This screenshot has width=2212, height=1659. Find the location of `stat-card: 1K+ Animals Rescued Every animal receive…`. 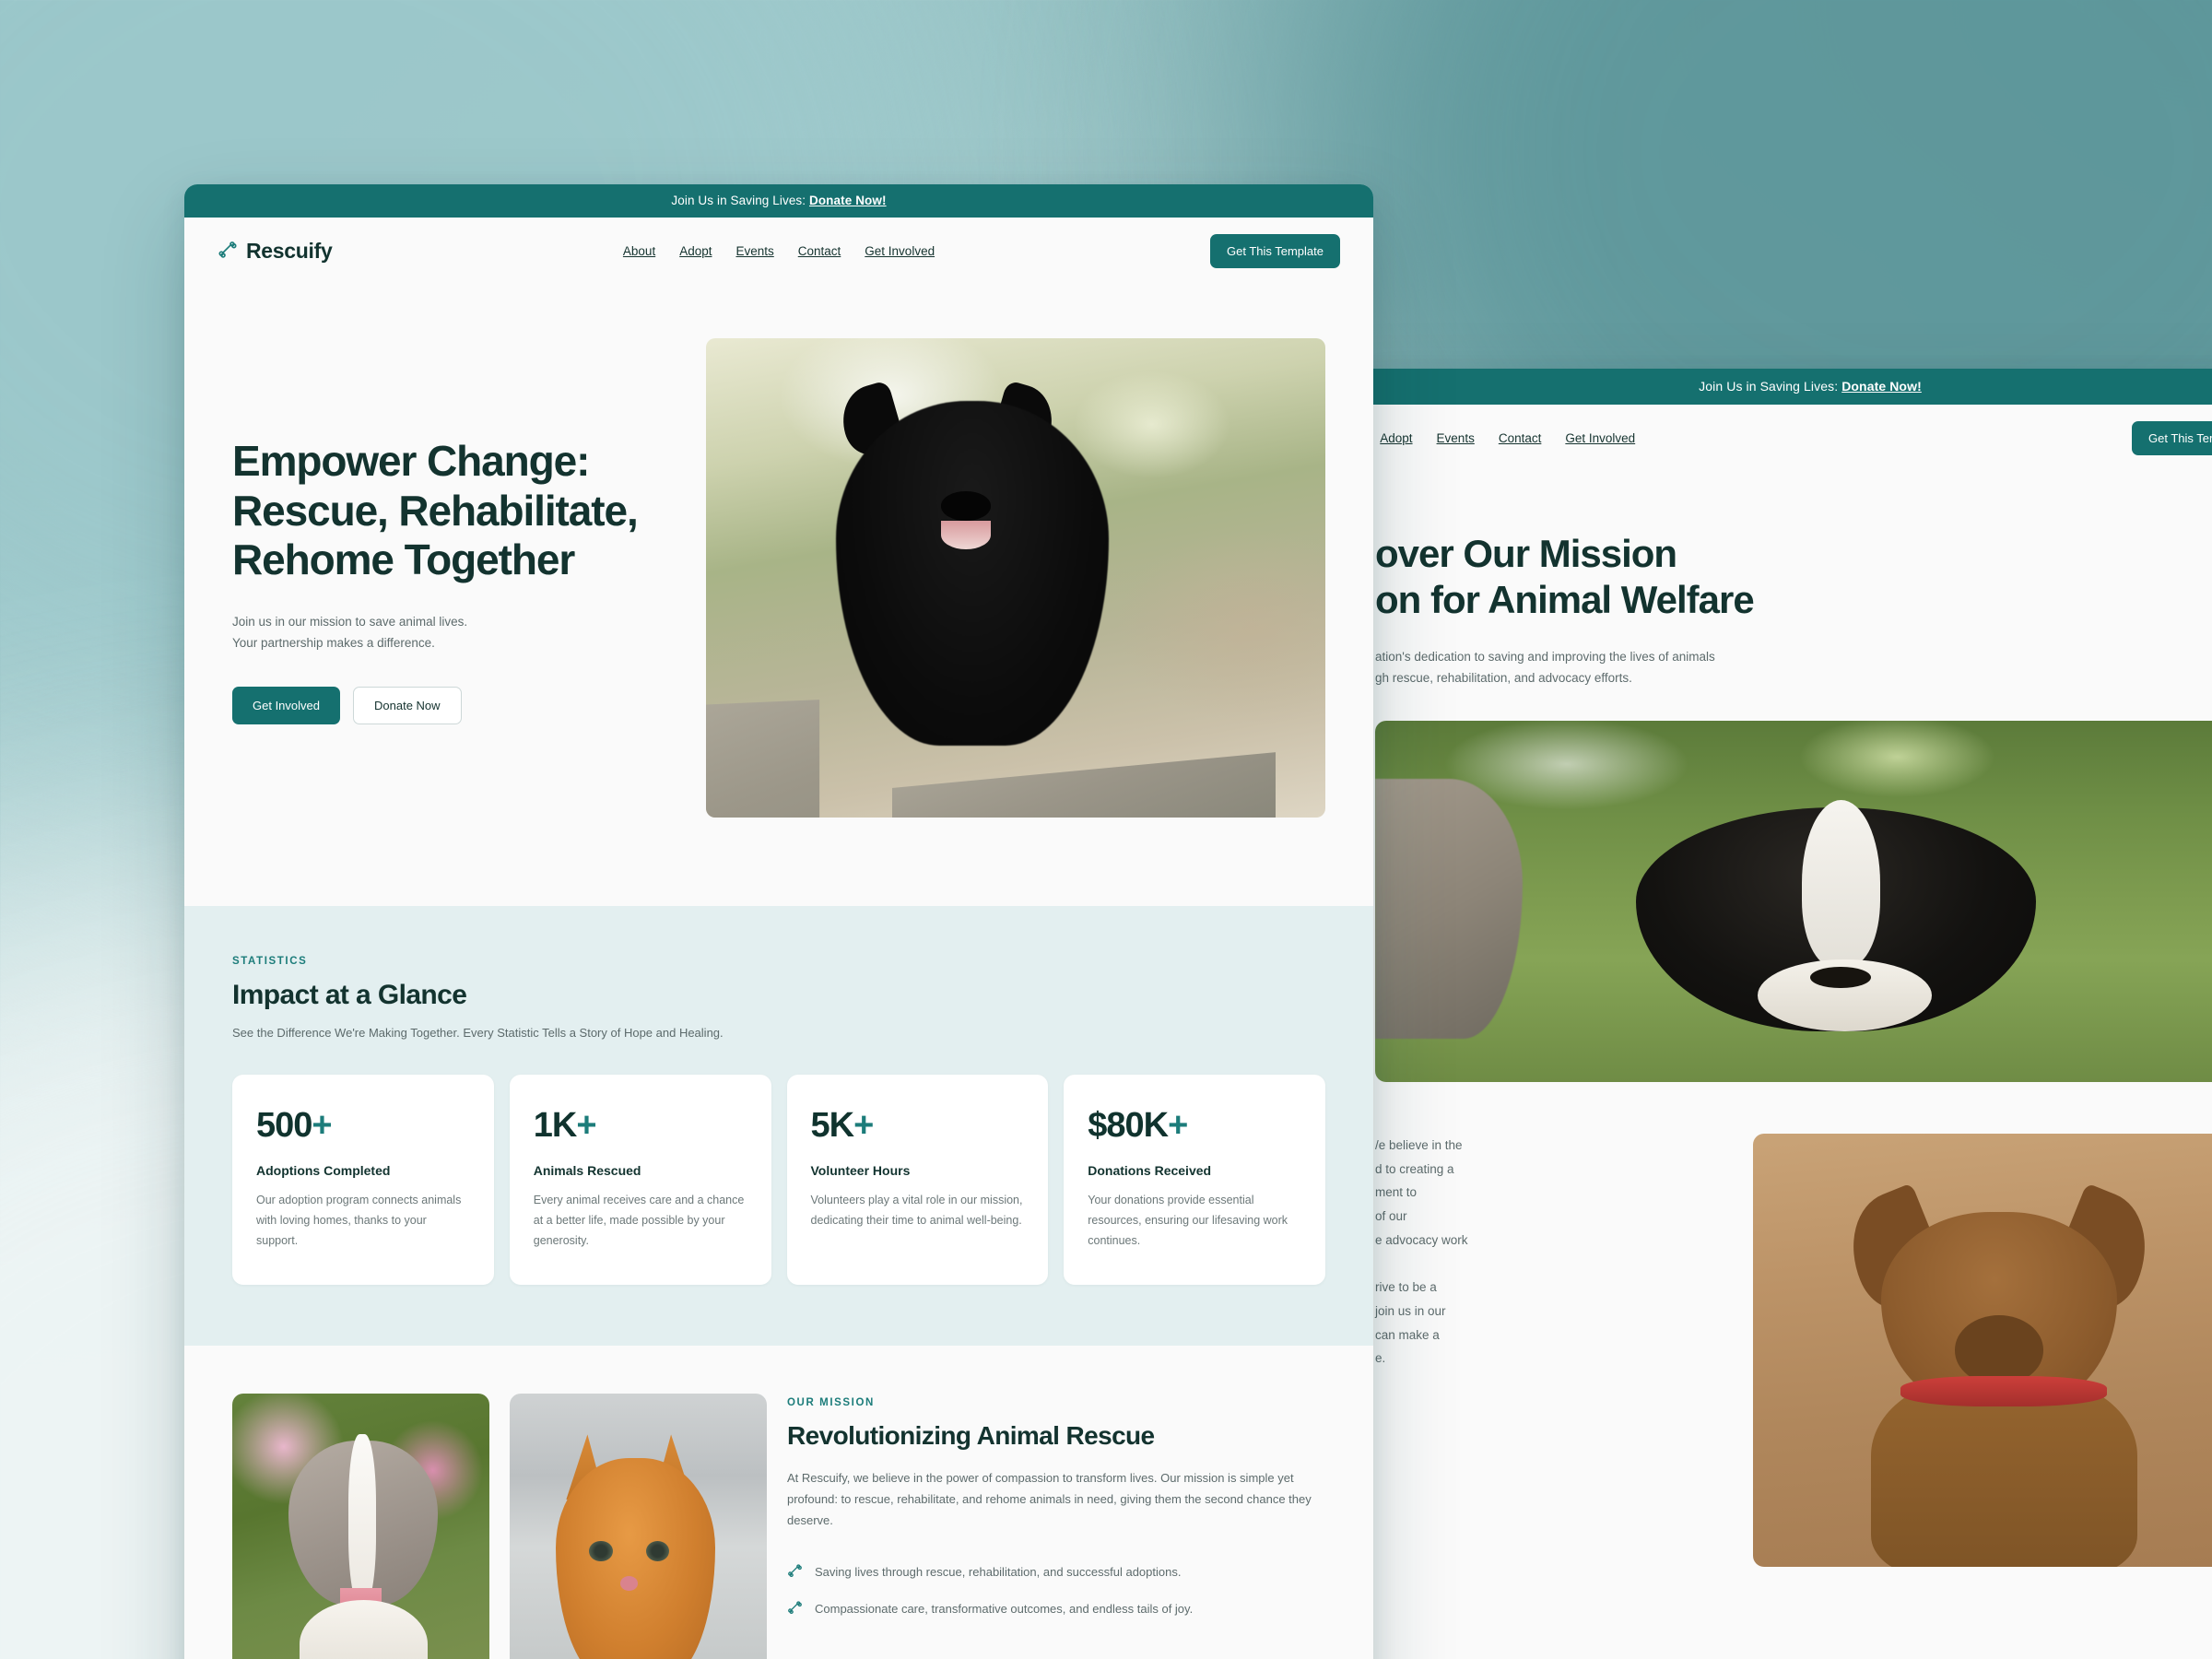

stat-card: 1K+ Animals Rescued Every animal receive… is located at coordinates (640, 1180).